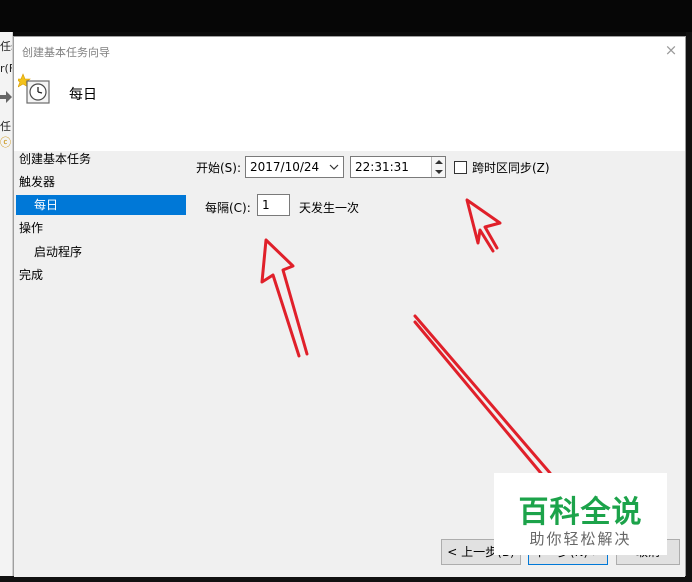 Image resolution: width=692 pixels, height=582 pixels. I want to click on arrow-right-icon, so click(6, 97).